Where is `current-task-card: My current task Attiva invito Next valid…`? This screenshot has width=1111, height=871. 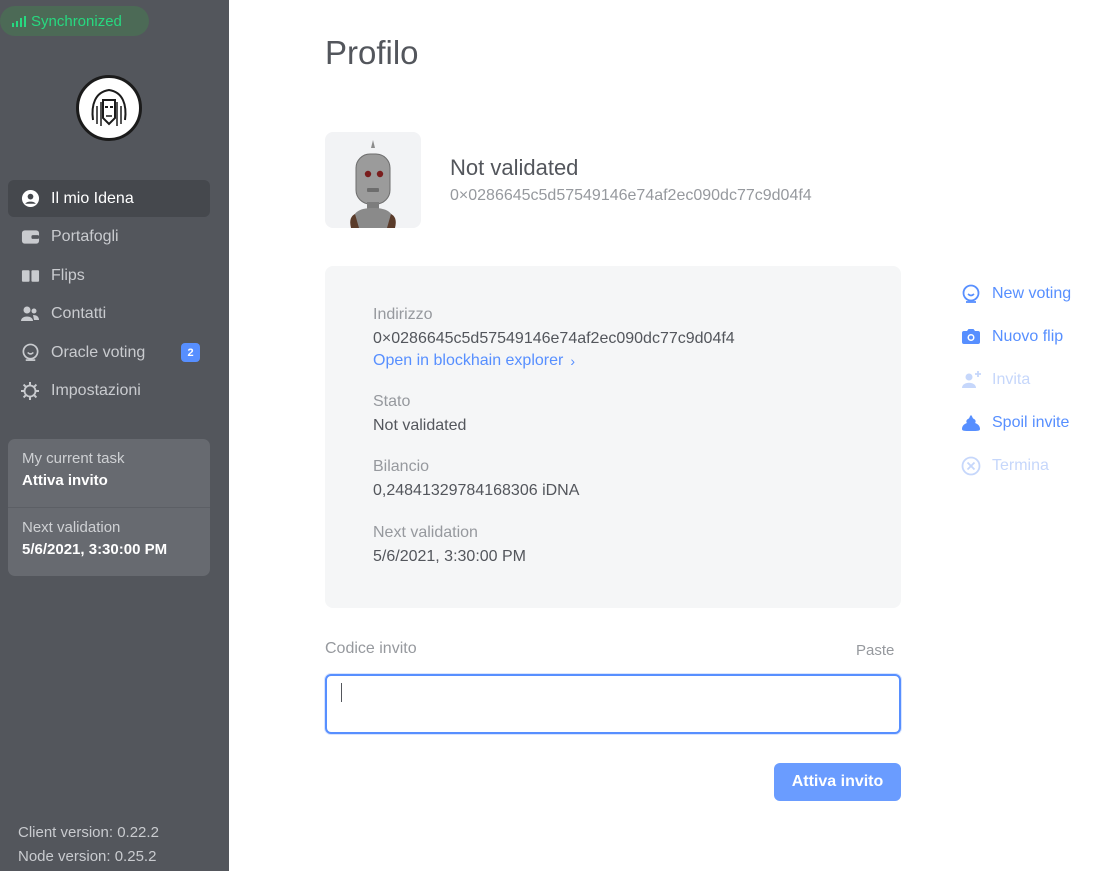
current-task-card: My current task Attiva invito Next valid… is located at coordinates (109, 507).